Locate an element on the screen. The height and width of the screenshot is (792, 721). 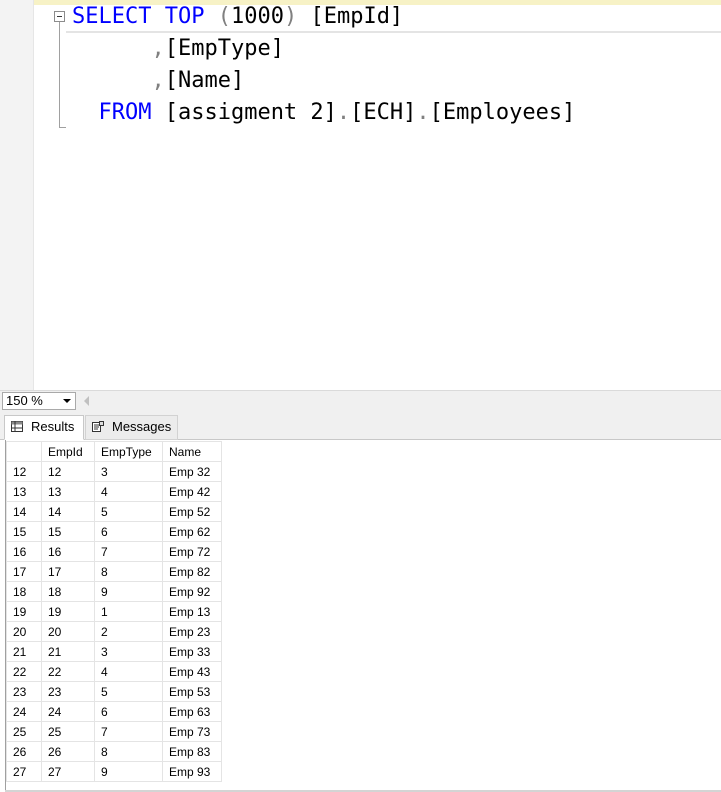
grid-cell: Emp 53 is located at coordinates (192, 691).